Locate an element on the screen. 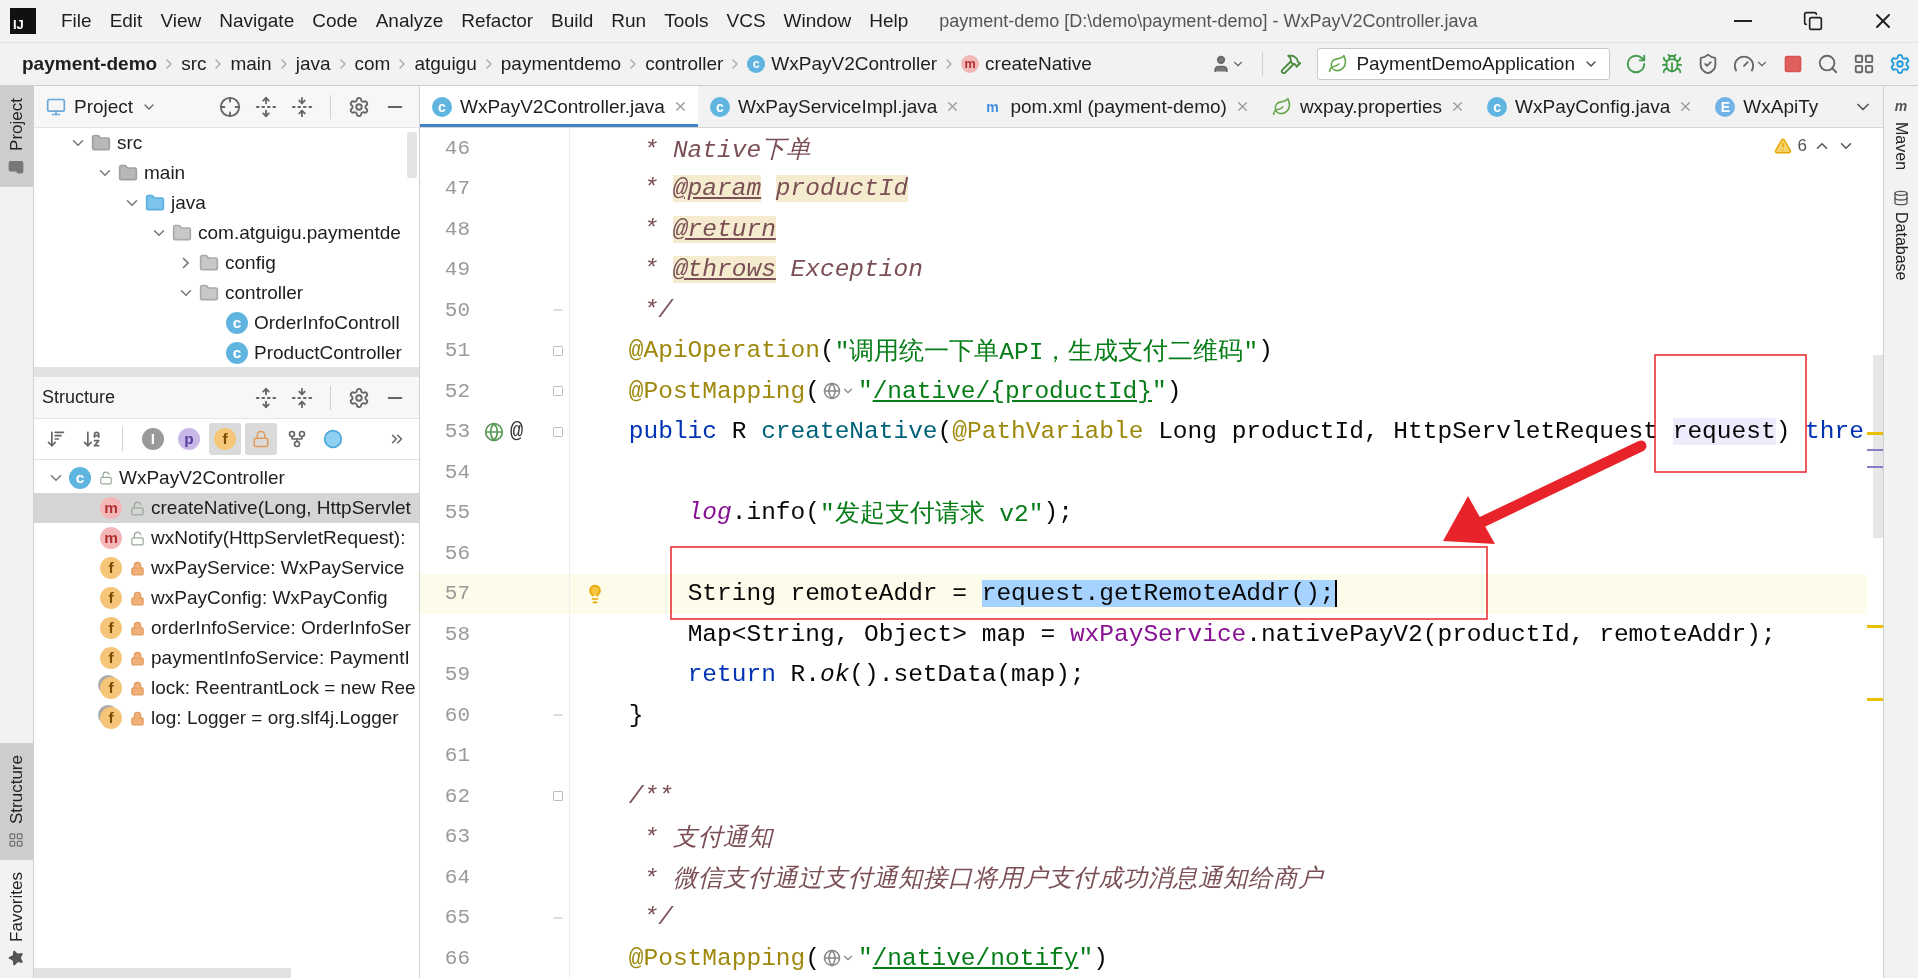 The width and height of the screenshot is (1918, 978). tool-window-tab: Project is located at coordinates (16, 136).